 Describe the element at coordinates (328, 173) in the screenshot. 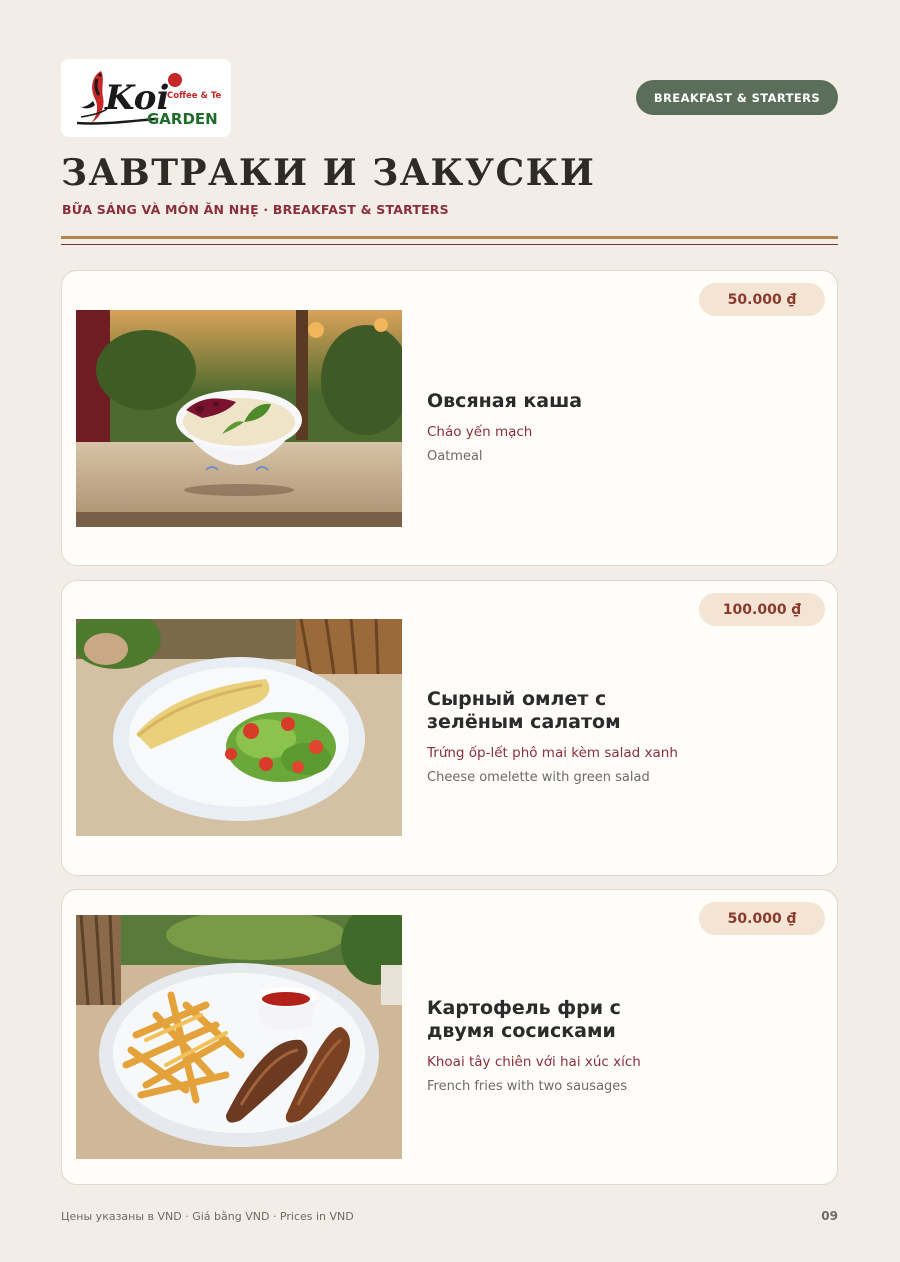

I see `page-title: ЗАВТРАКИ И ЗАКУСКИ` at that location.